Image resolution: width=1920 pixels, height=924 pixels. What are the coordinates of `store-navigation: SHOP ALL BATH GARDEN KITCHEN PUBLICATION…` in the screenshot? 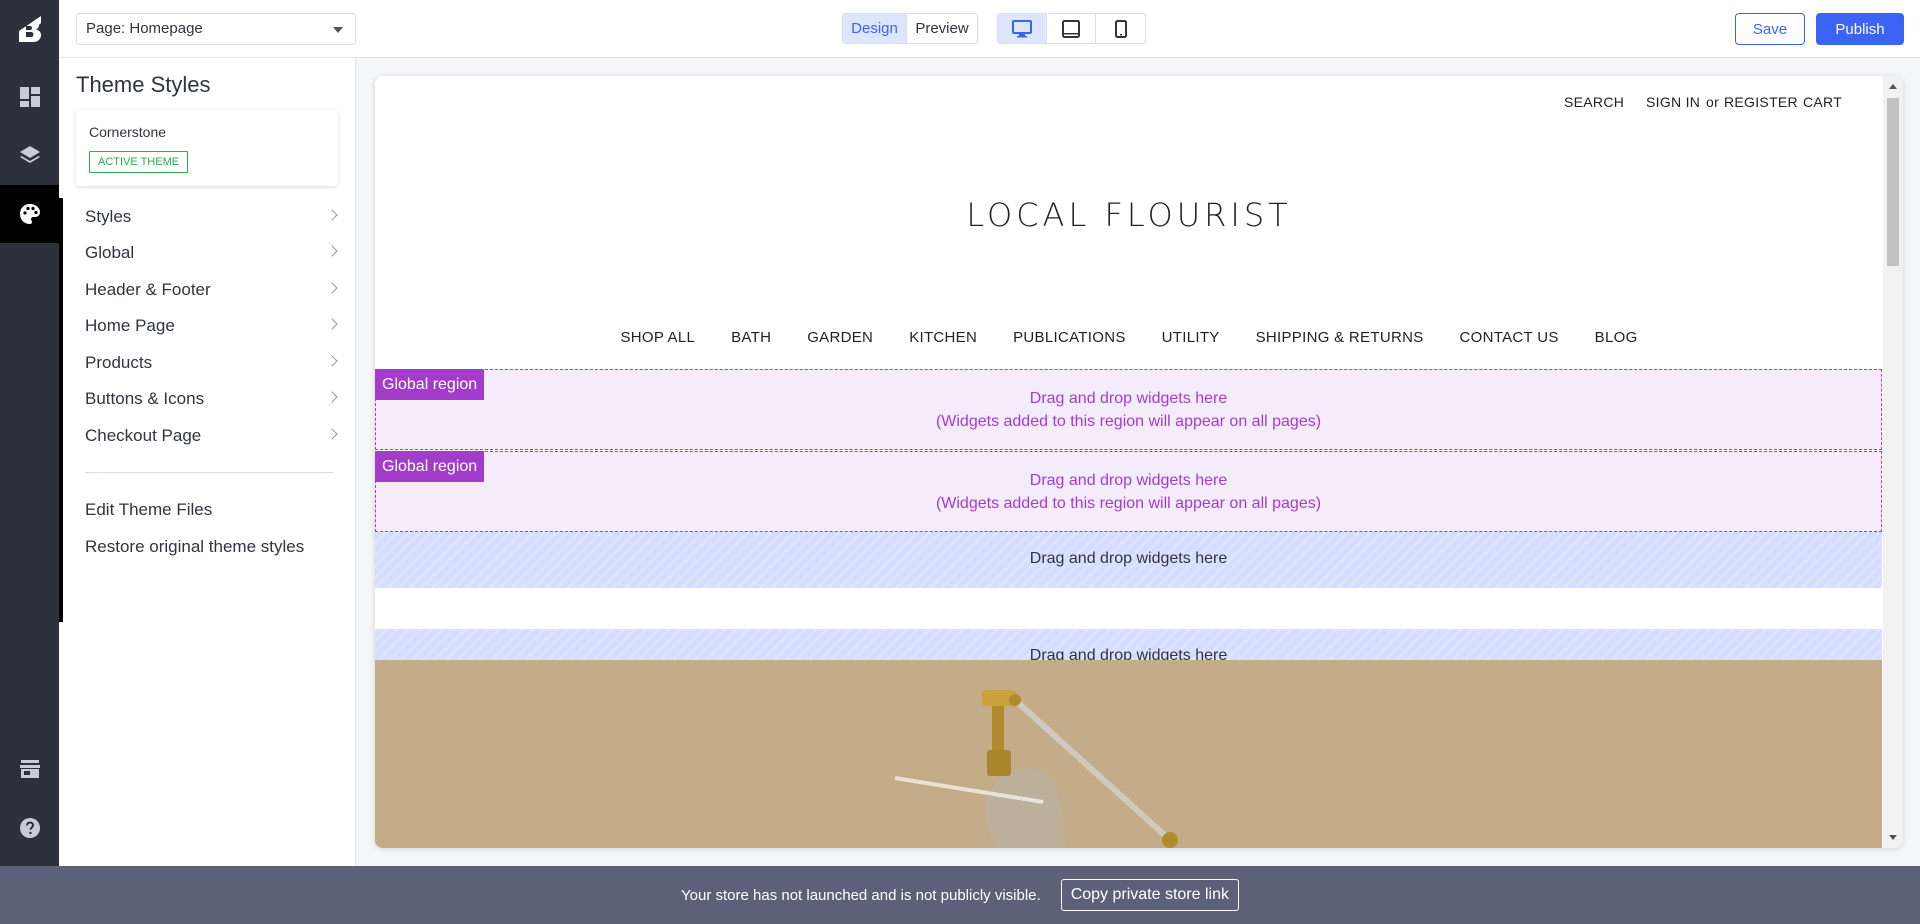 It's located at (1129, 337).